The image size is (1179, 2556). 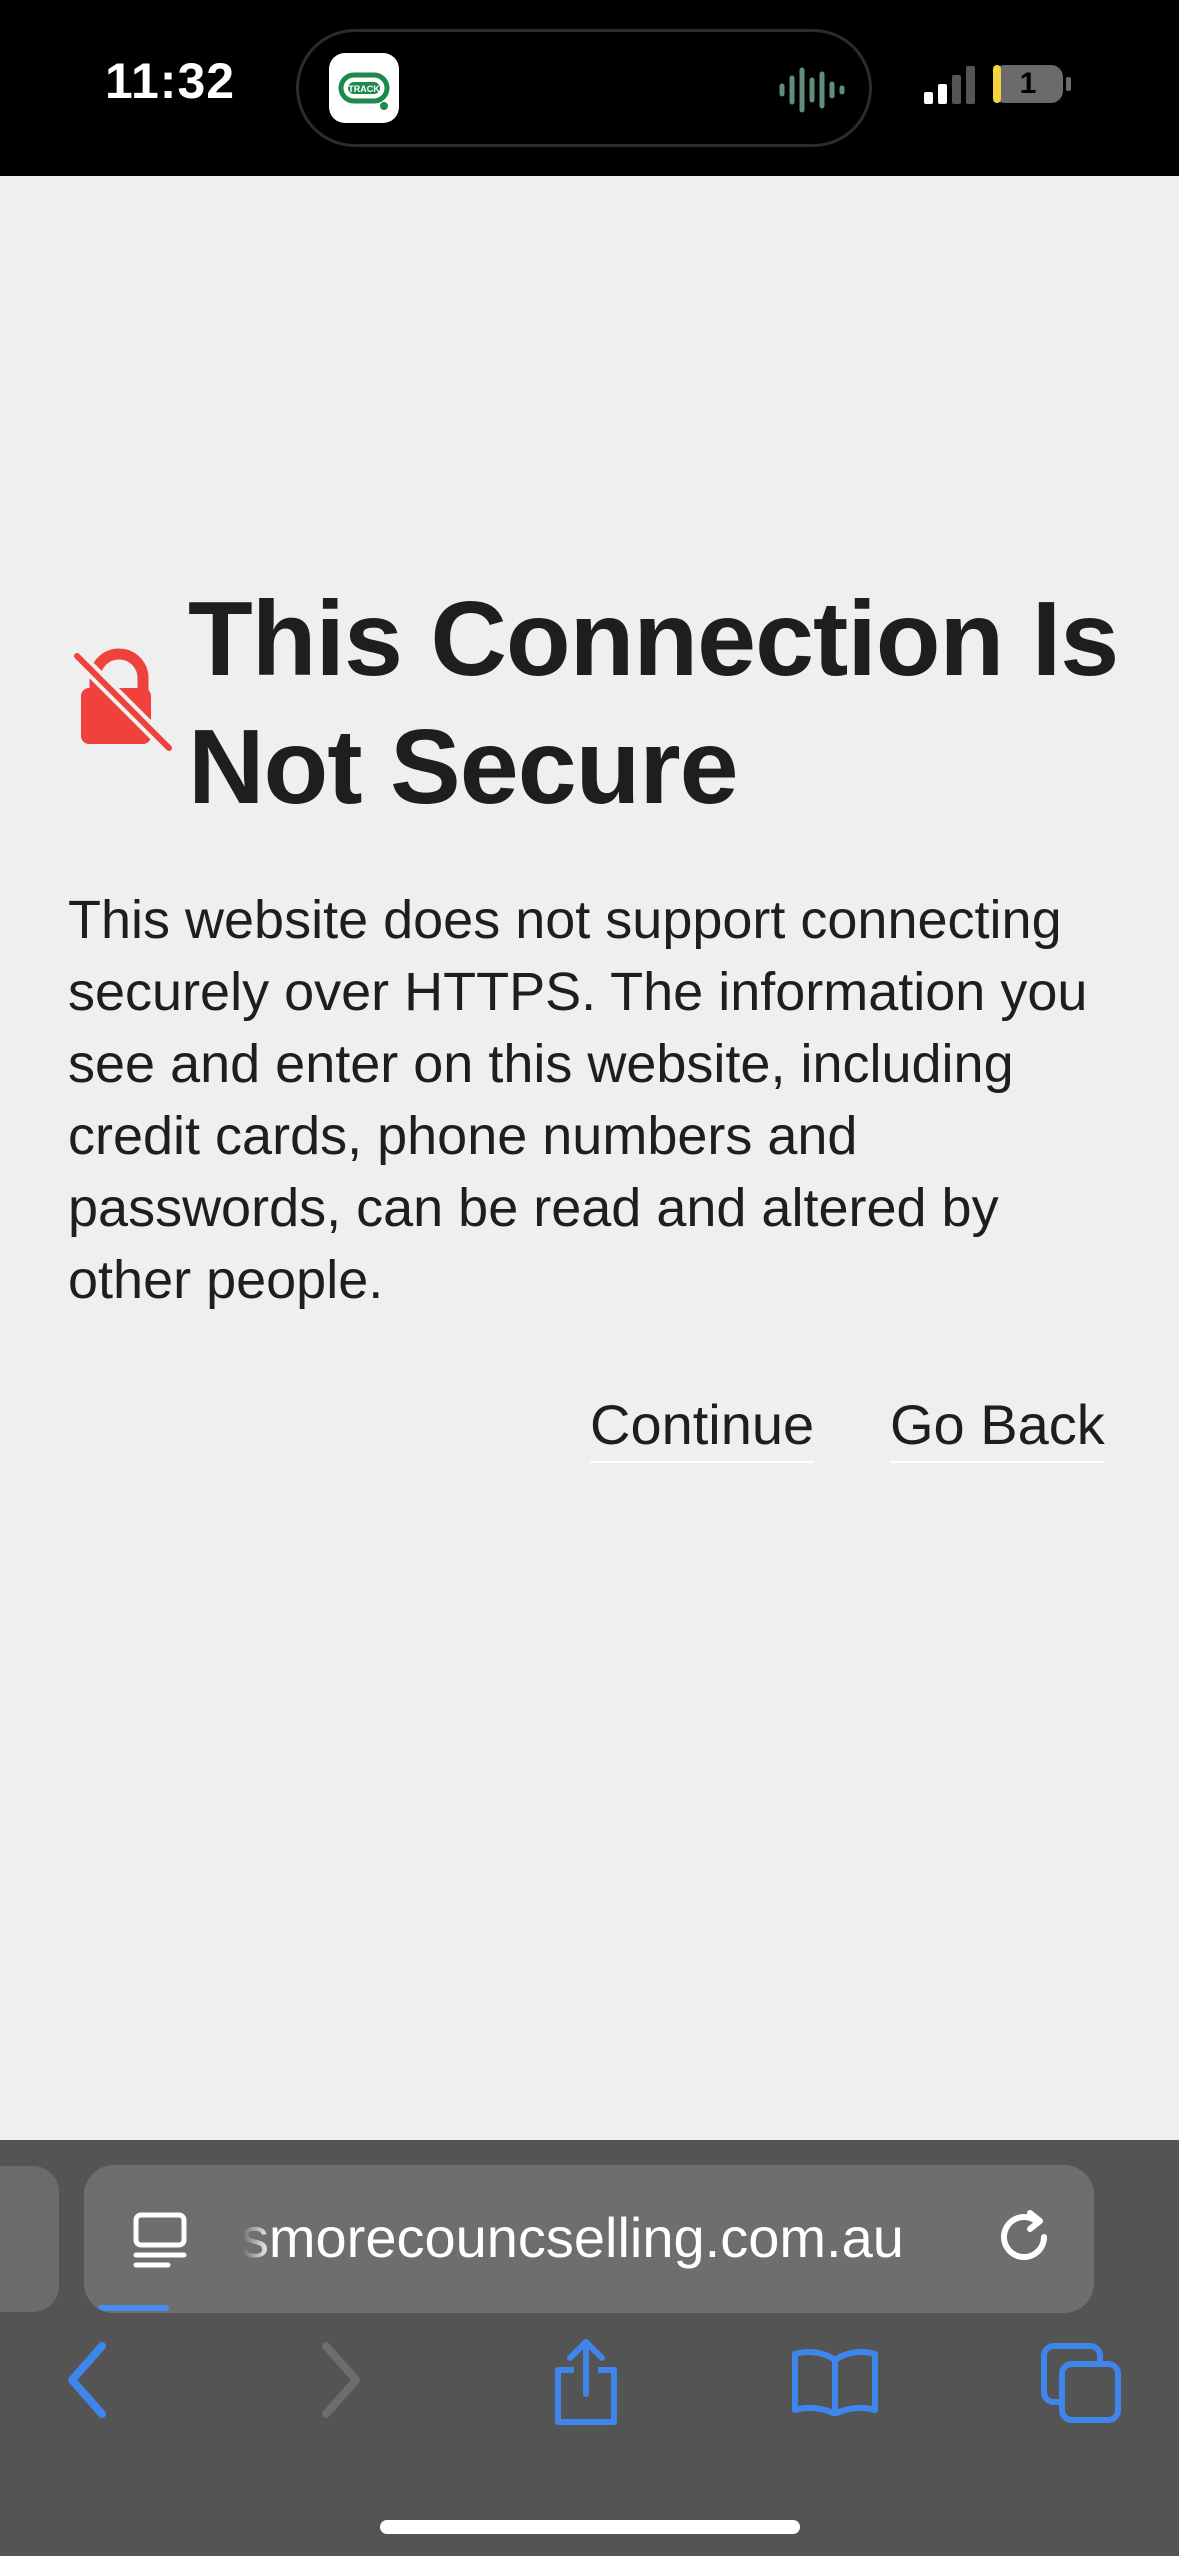 What do you see at coordinates (554, 1427) in the screenshot?
I see `warning-actions: Continue Go Back` at bounding box center [554, 1427].